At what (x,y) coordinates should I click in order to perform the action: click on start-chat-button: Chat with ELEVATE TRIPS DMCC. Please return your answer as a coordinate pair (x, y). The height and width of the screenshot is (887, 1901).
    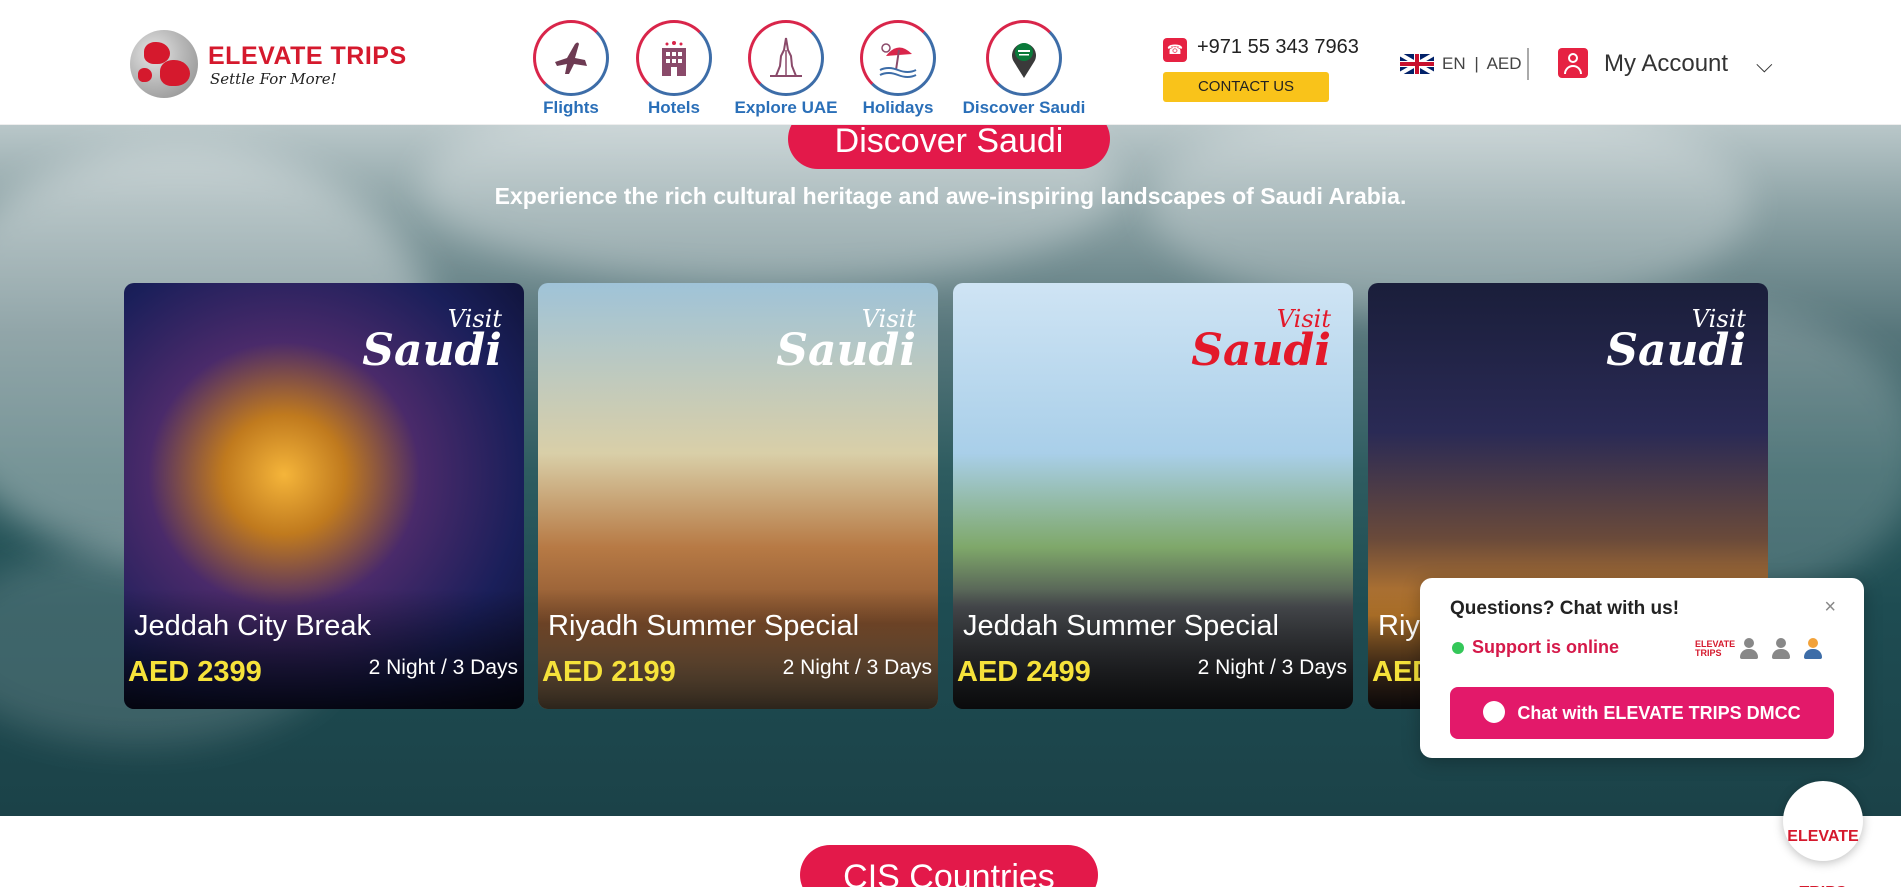
    Looking at the image, I should click on (1642, 713).